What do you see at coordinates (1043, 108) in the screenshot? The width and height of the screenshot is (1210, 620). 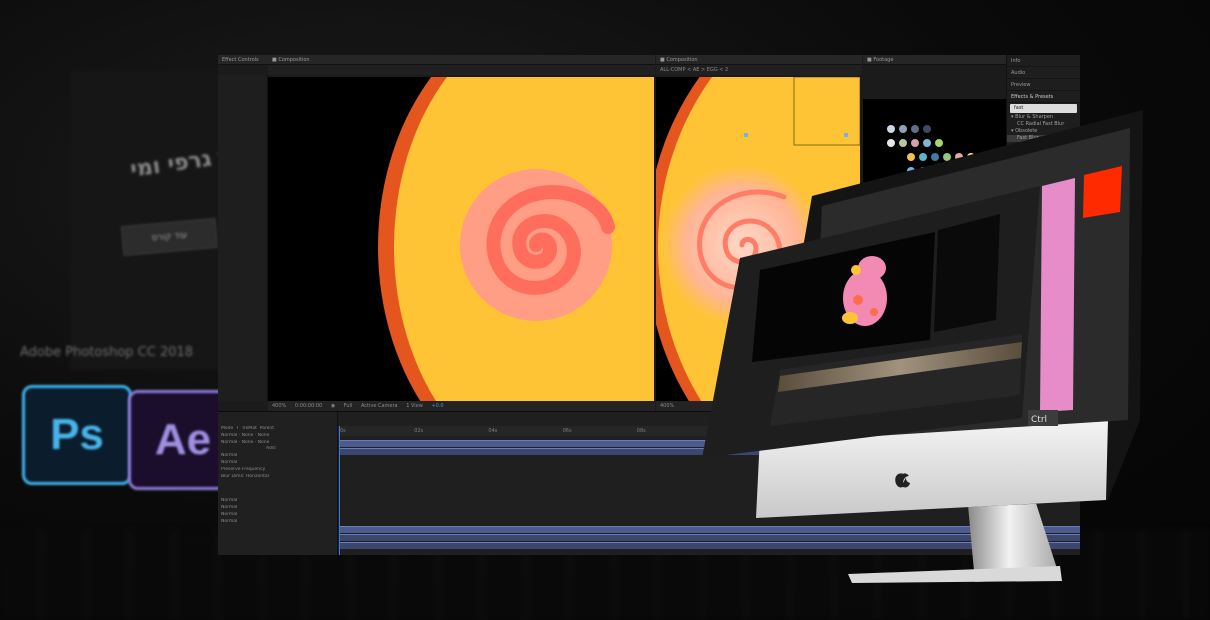 I see `effects-search-input: fast` at bounding box center [1043, 108].